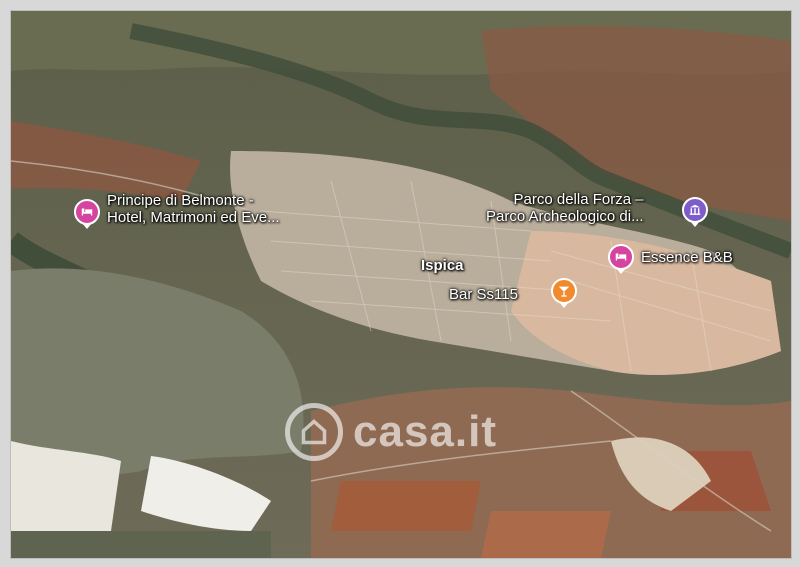 The height and width of the screenshot is (567, 800). I want to click on museum-icon, so click(695, 209).